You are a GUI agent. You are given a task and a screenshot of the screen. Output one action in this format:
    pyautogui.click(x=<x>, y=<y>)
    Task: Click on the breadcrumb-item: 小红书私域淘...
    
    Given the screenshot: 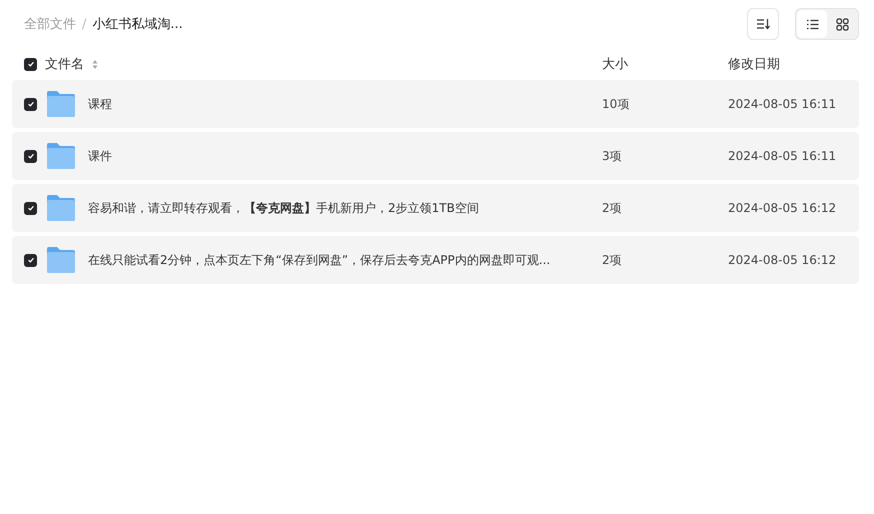 What is the action you would take?
    pyautogui.click(x=137, y=24)
    